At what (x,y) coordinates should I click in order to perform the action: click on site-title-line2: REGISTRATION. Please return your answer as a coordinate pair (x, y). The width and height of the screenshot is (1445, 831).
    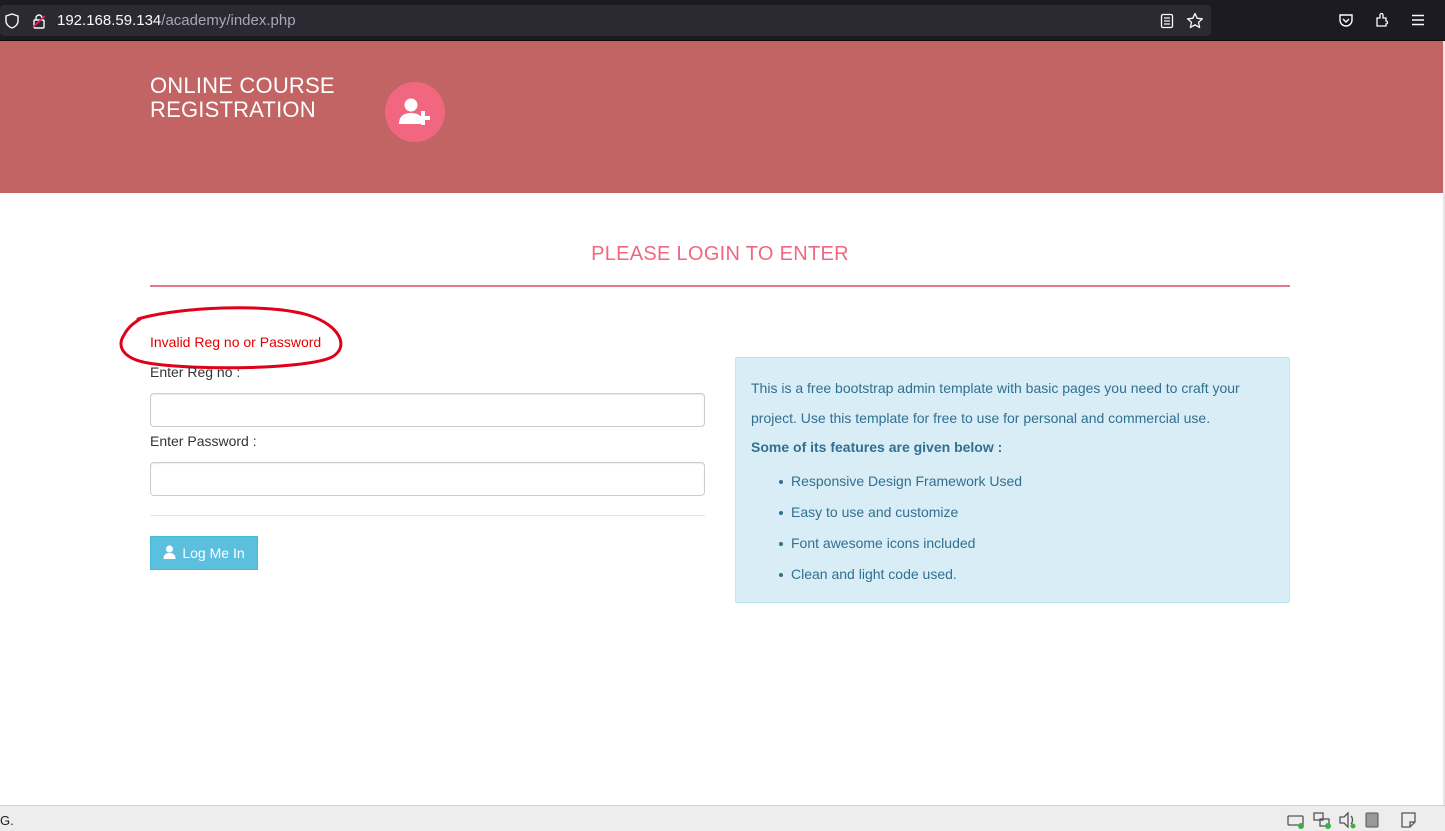
    Looking at the image, I should click on (233, 109).